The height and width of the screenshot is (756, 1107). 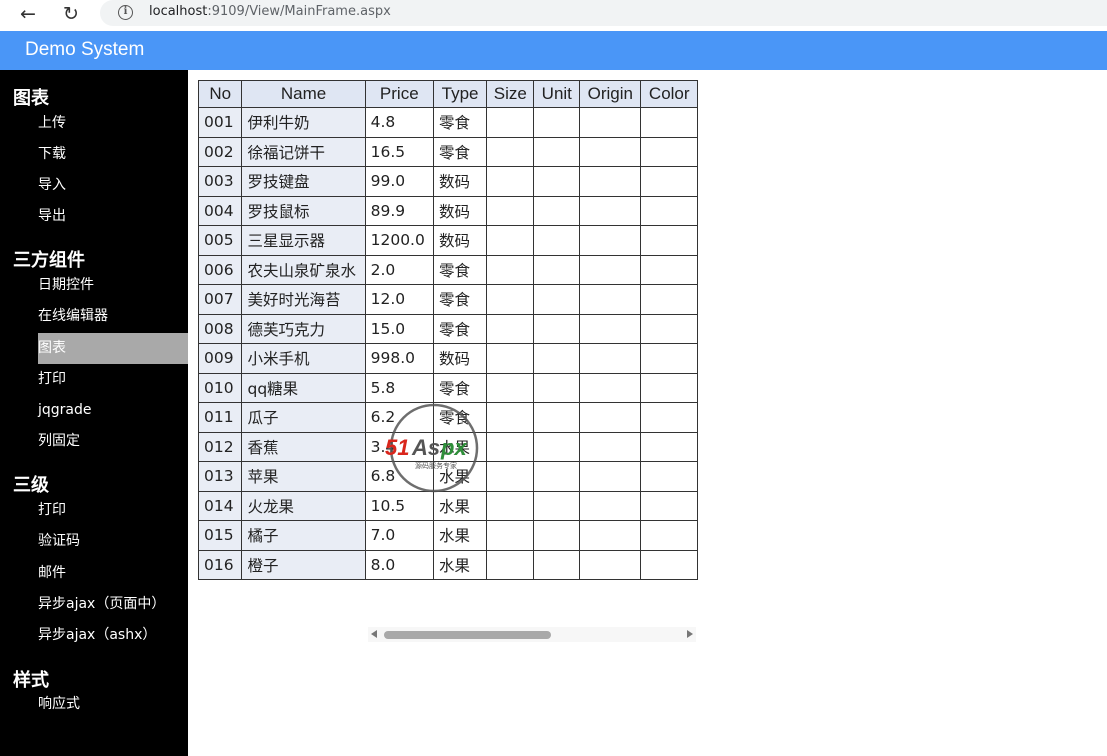 I want to click on sidebar-item-jqgrade: jqgrade, so click(x=113, y=410).